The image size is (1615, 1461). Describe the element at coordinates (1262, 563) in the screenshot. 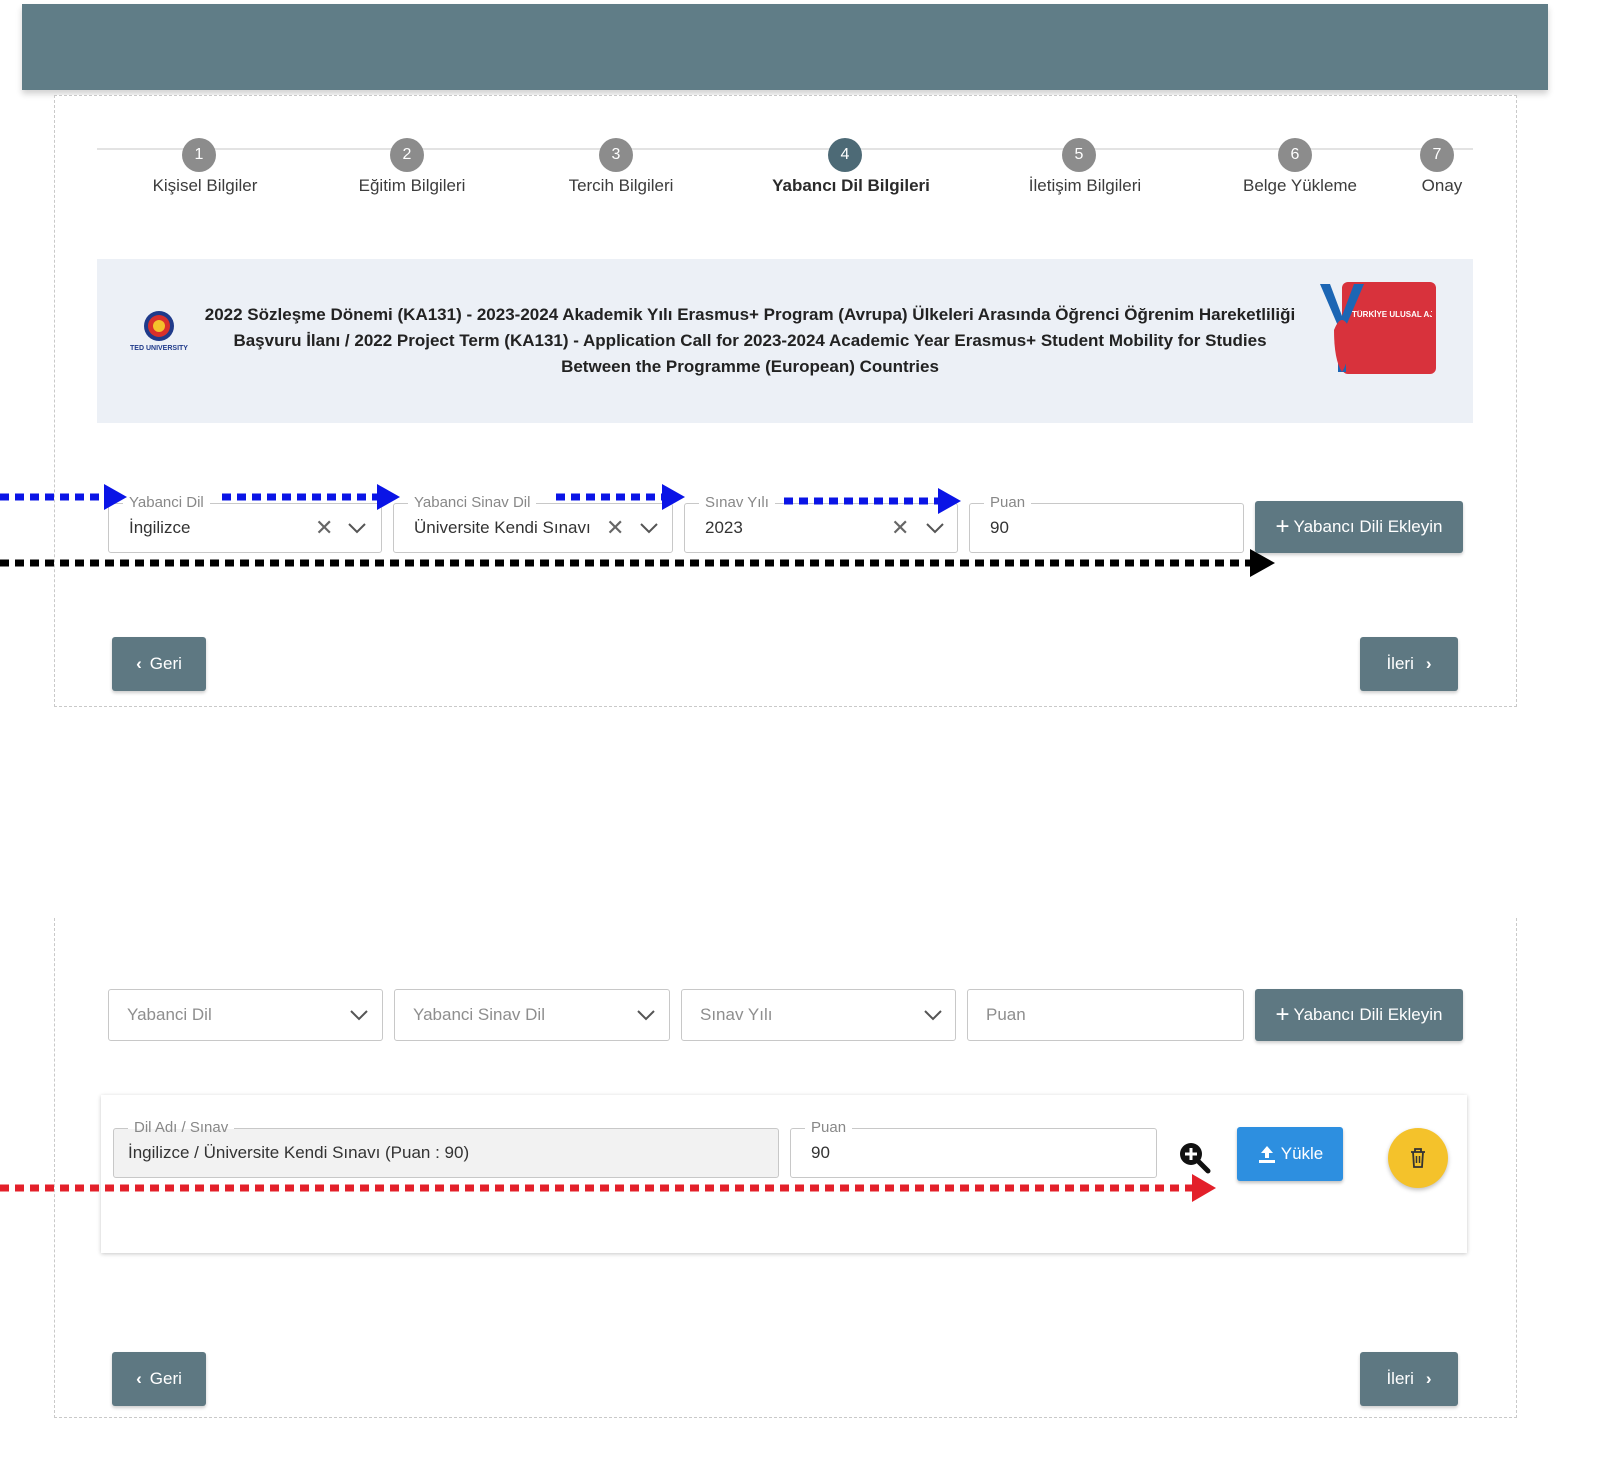

I see `black-arrowhead` at that location.